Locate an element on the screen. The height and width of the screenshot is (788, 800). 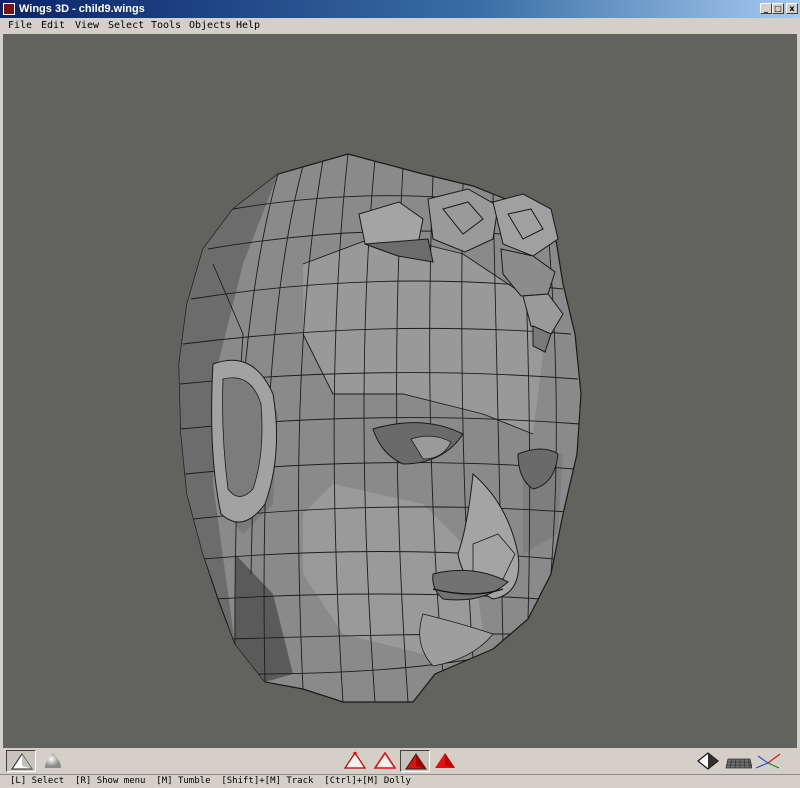
menu-file: File is located at coordinates (20, 26).